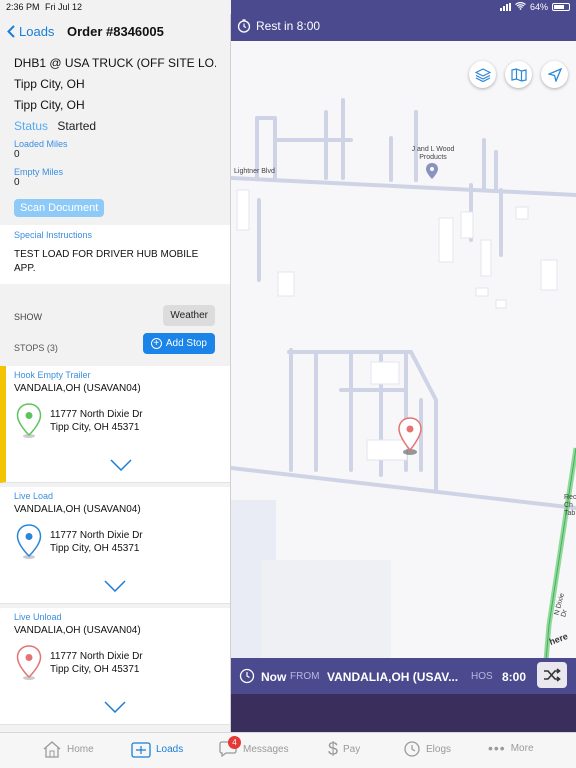 The height and width of the screenshot is (768, 576). What do you see at coordinates (254, 171) in the screenshot?
I see `road-label-lightner: Lightner Blvd` at bounding box center [254, 171].